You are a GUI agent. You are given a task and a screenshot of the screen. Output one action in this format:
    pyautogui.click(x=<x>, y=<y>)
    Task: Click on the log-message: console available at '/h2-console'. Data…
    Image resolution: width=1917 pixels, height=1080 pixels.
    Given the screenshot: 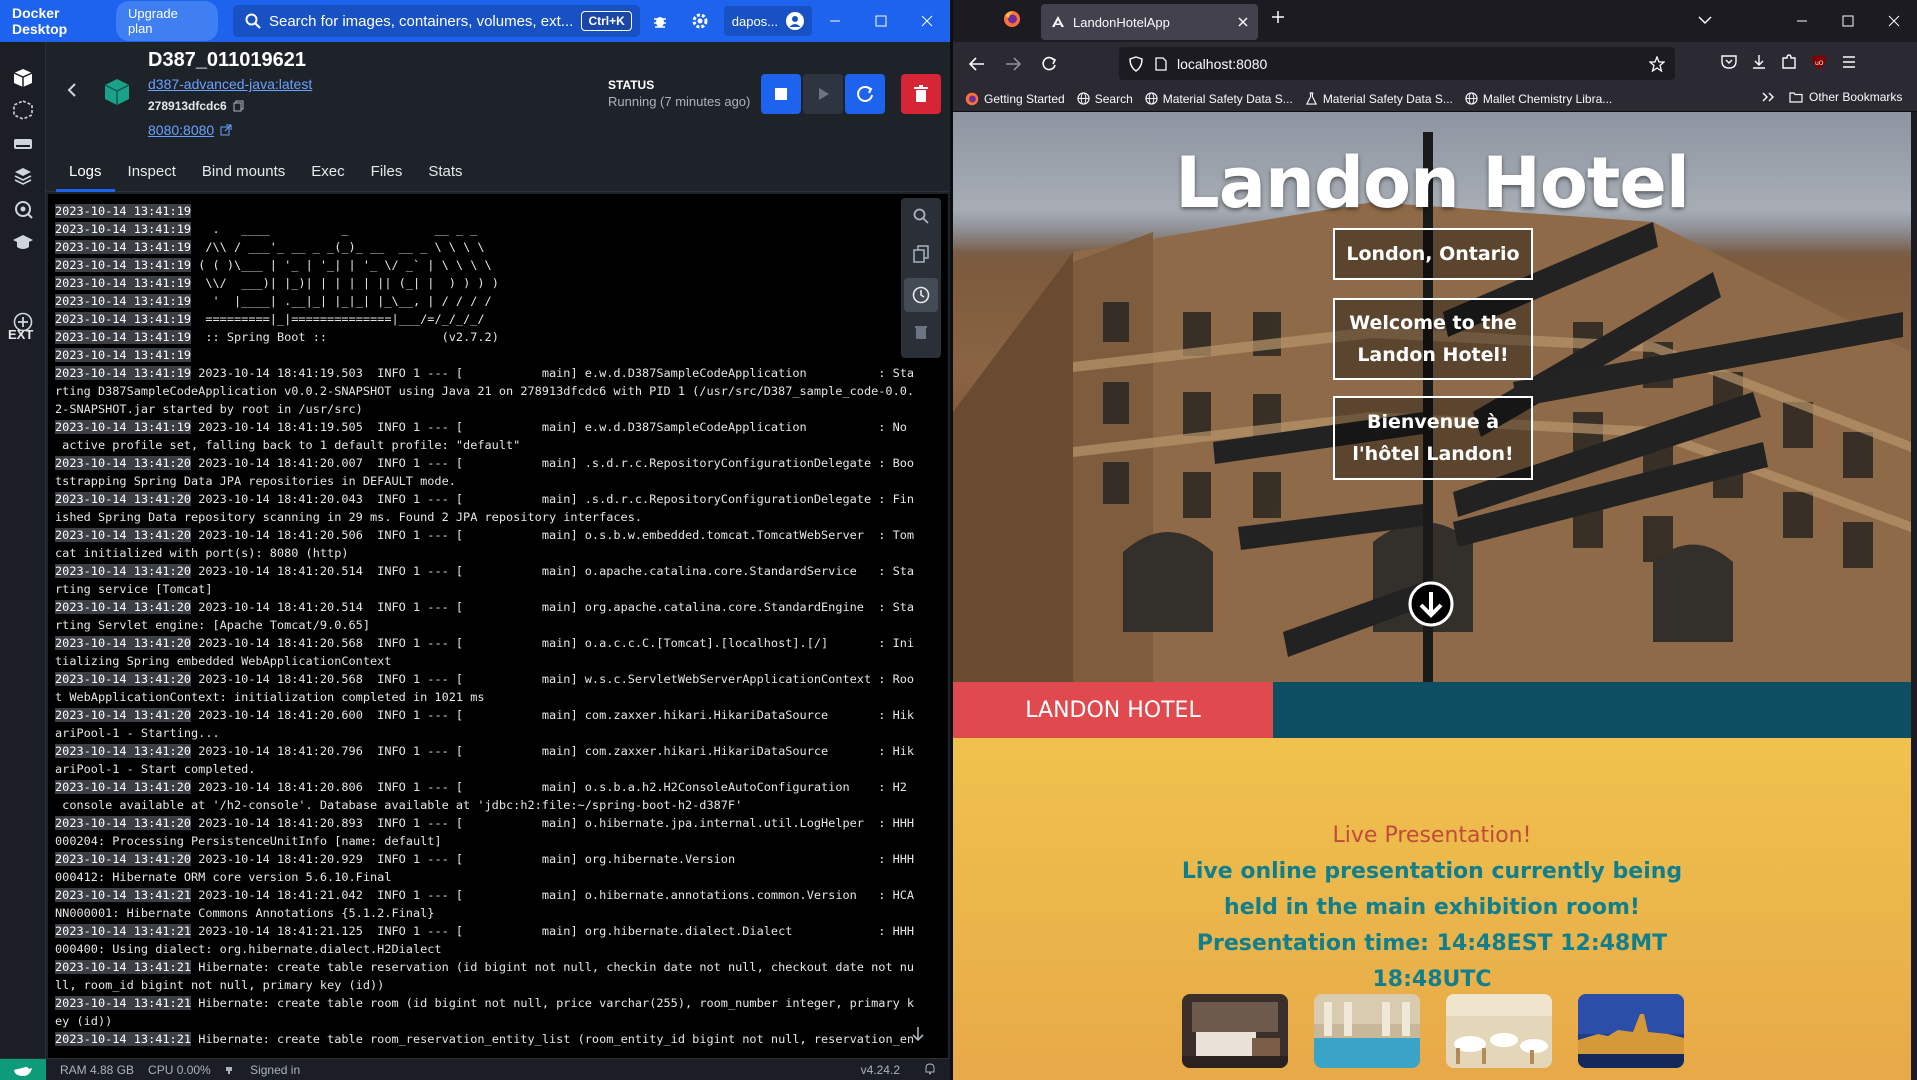 What is the action you would take?
    pyautogui.click(x=399, y=805)
    